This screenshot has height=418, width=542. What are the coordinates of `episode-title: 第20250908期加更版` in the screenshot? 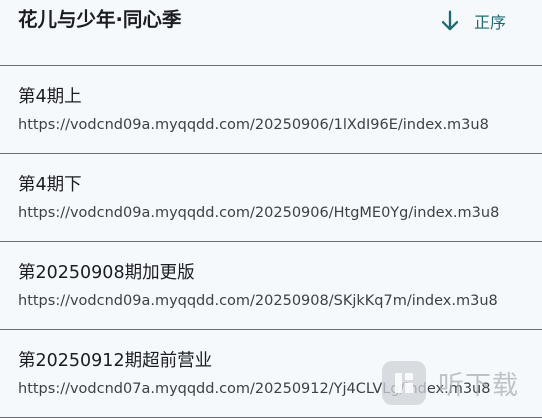 It's located at (106, 273).